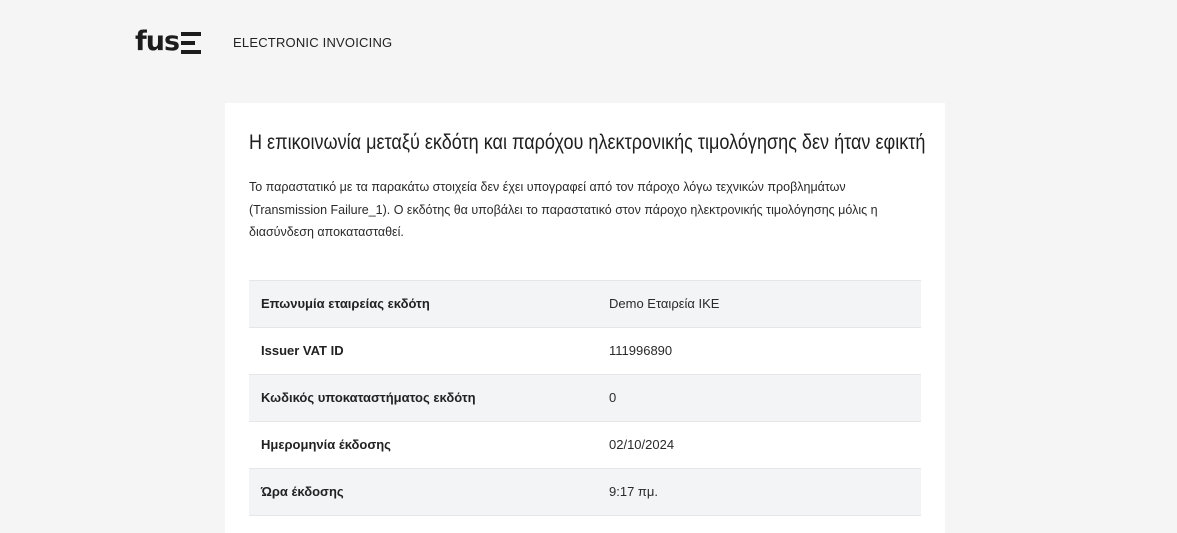 The image size is (1177, 533). Describe the element at coordinates (191, 43) in the screenshot. I see `logo-e-mark-icon` at that location.